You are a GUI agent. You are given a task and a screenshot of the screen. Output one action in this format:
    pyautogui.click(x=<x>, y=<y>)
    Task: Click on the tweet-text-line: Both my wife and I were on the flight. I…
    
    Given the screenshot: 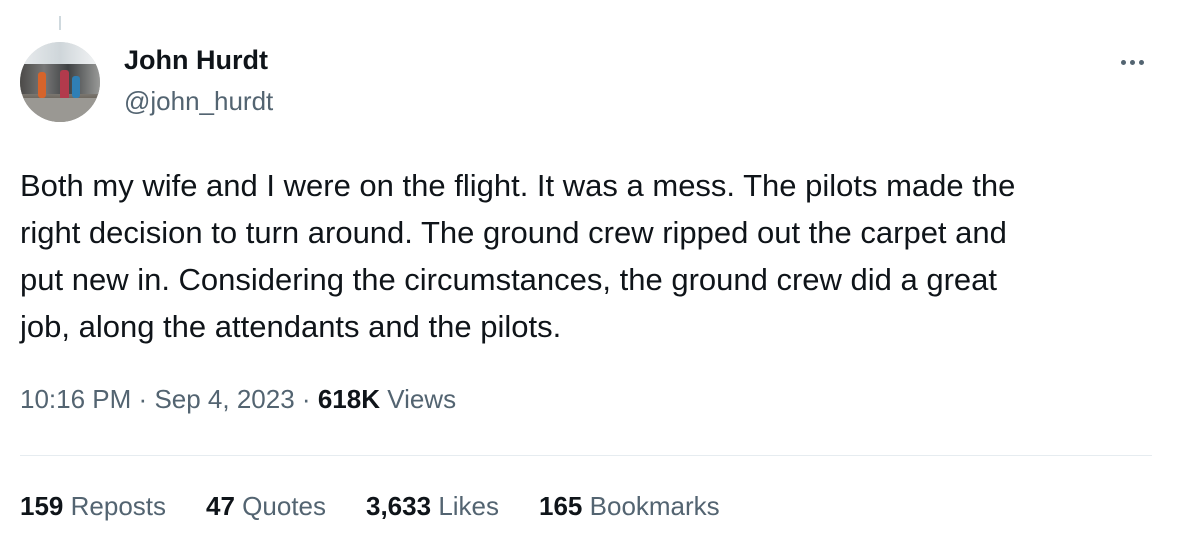 What is the action you would take?
    pyautogui.click(x=518, y=185)
    